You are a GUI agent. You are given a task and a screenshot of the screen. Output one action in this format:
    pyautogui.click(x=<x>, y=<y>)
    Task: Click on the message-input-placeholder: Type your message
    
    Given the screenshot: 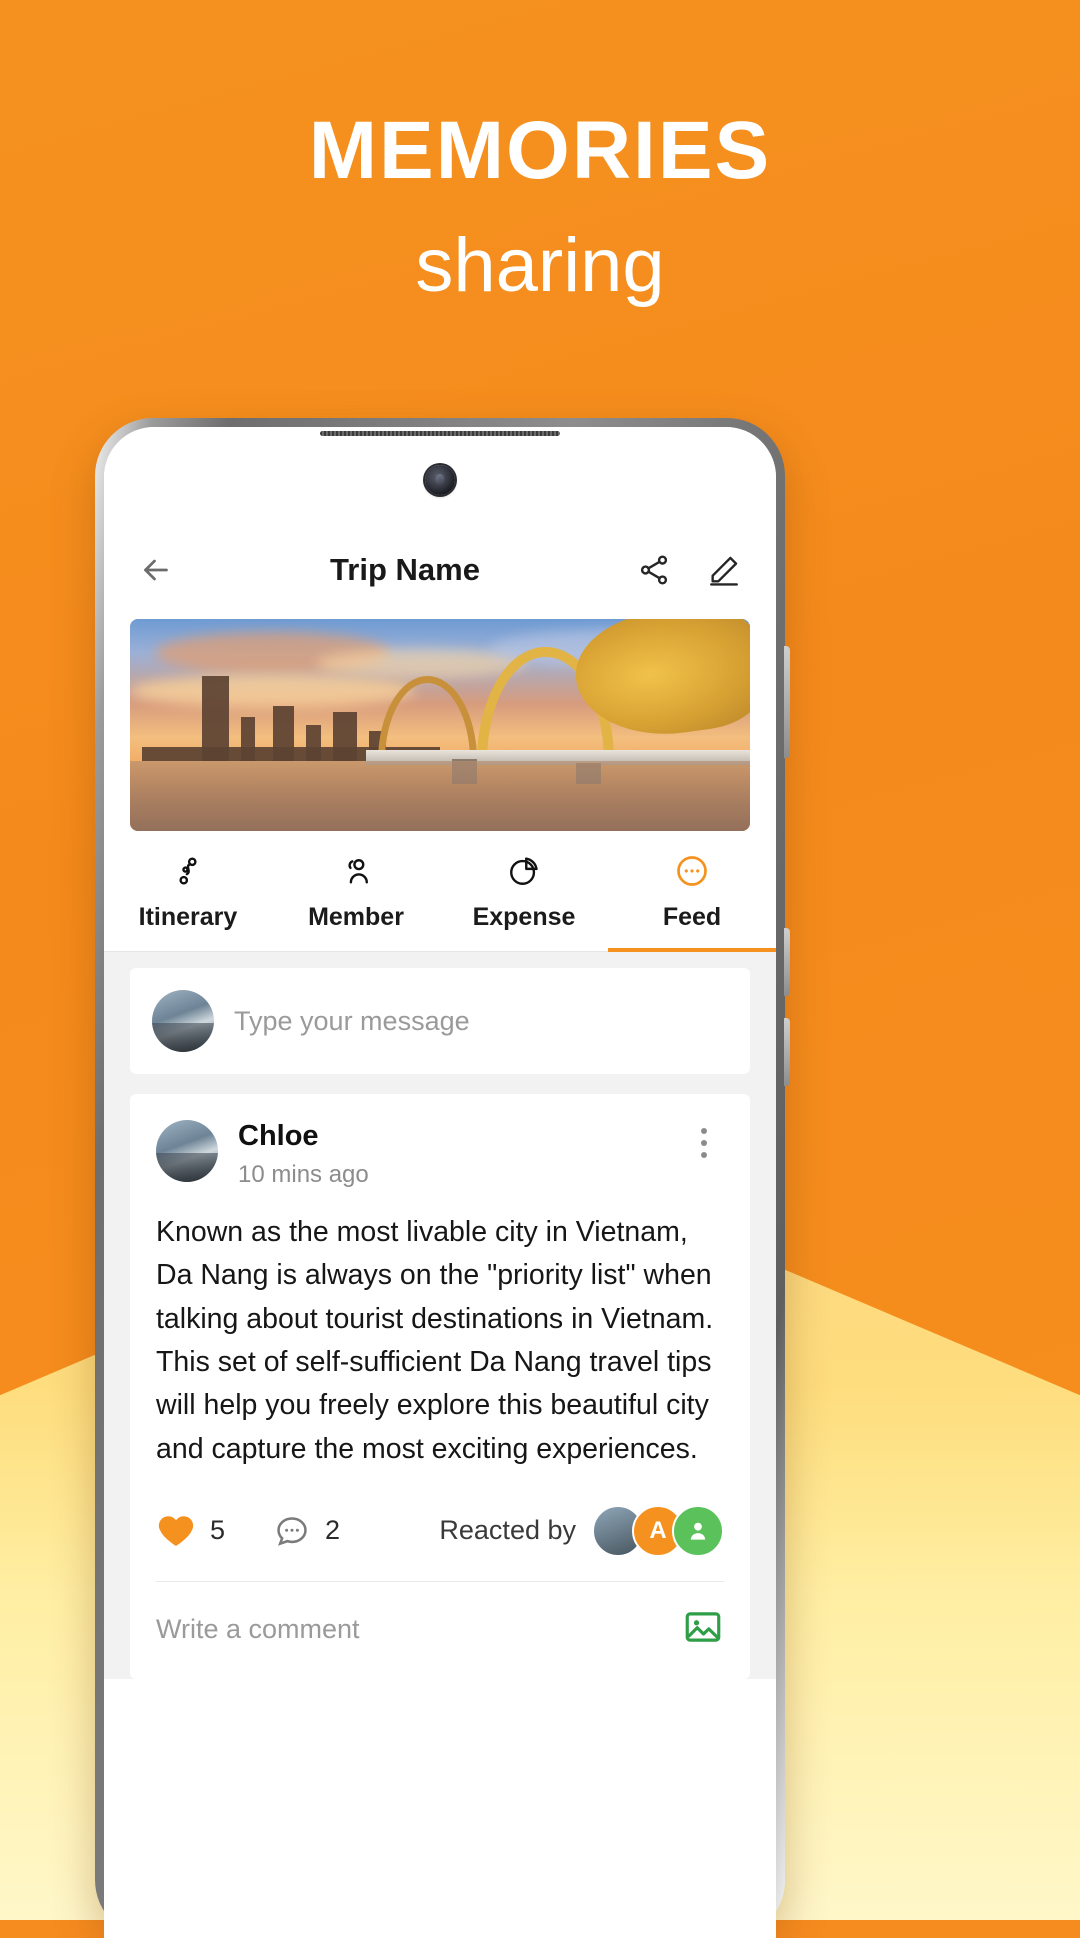 What is the action you would take?
    pyautogui.click(x=352, y=1021)
    